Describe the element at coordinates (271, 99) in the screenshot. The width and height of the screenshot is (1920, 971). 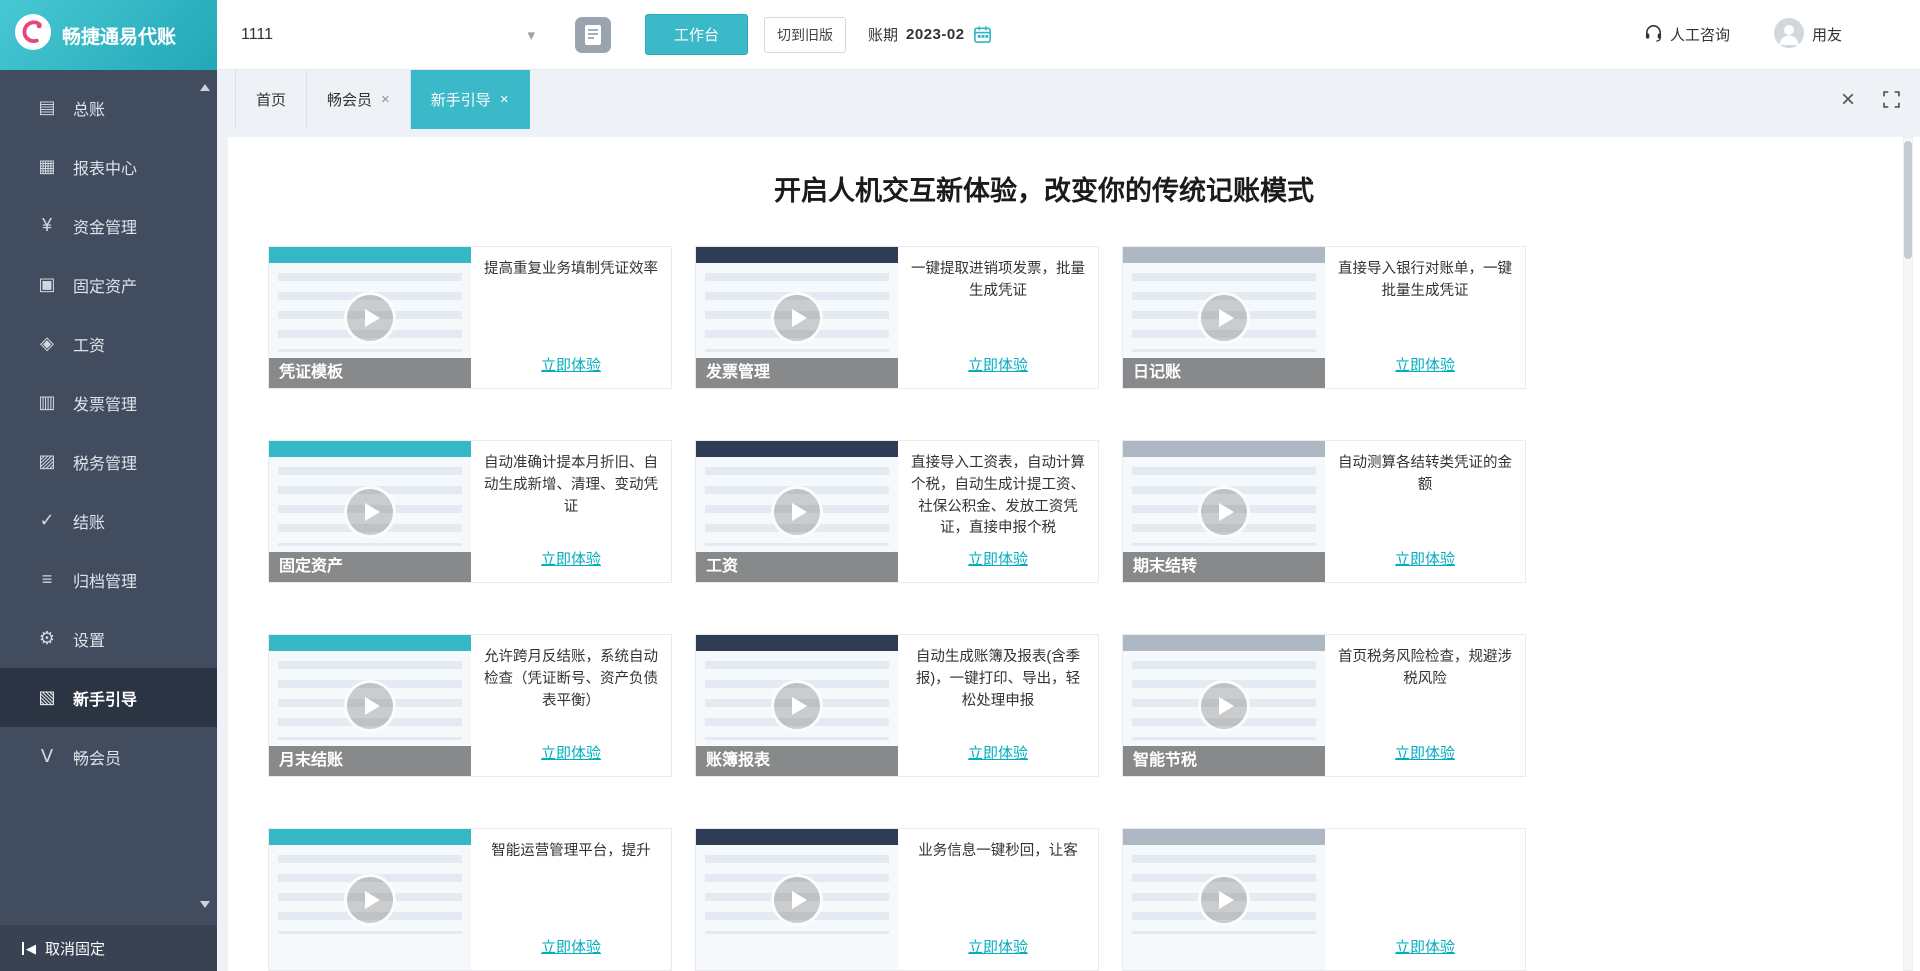
I see `tab-home: 首页` at that location.